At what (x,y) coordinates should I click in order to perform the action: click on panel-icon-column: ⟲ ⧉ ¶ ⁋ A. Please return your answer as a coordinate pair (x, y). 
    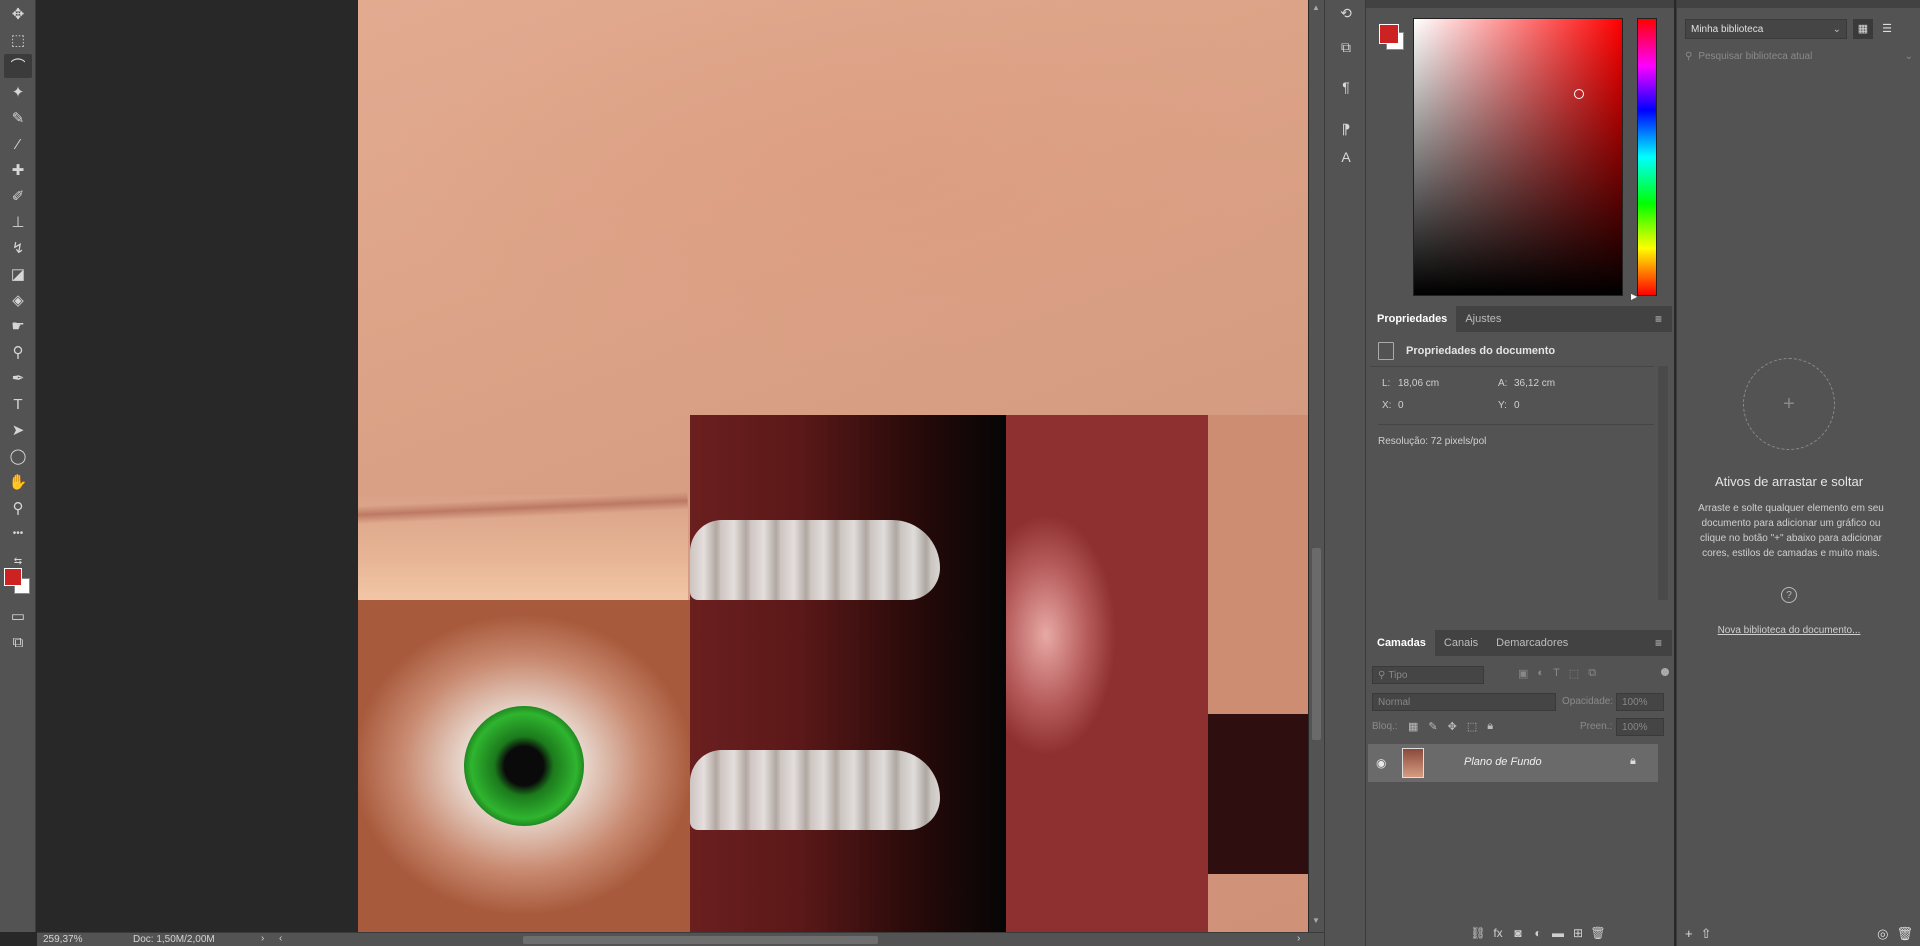
    Looking at the image, I should click on (1345, 473).